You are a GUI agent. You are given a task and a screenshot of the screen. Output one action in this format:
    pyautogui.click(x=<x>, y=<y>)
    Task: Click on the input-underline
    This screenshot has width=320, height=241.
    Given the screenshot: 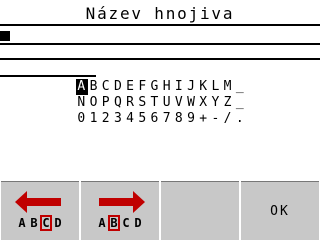 What is the action you would take?
    pyautogui.click(x=160, y=44)
    